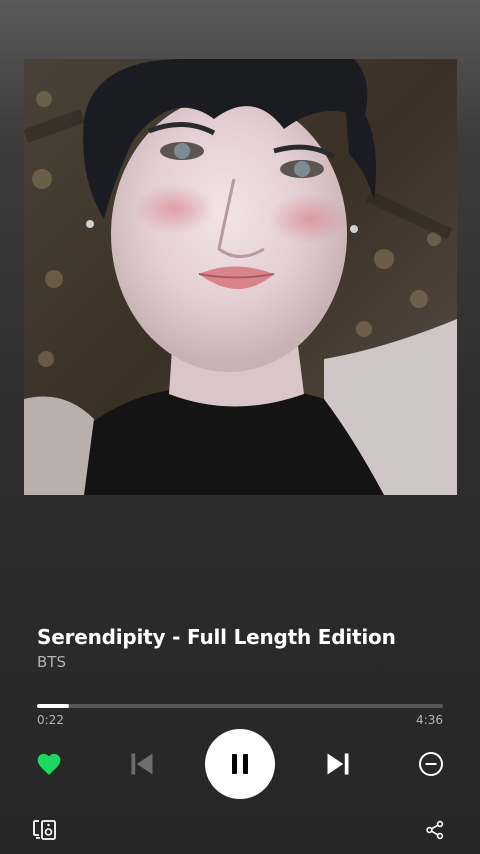 Image resolution: width=480 pixels, height=854 pixels. Describe the element at coordinates (240, 662) in the screenshot. I see `track-artist: BTS` at that location.